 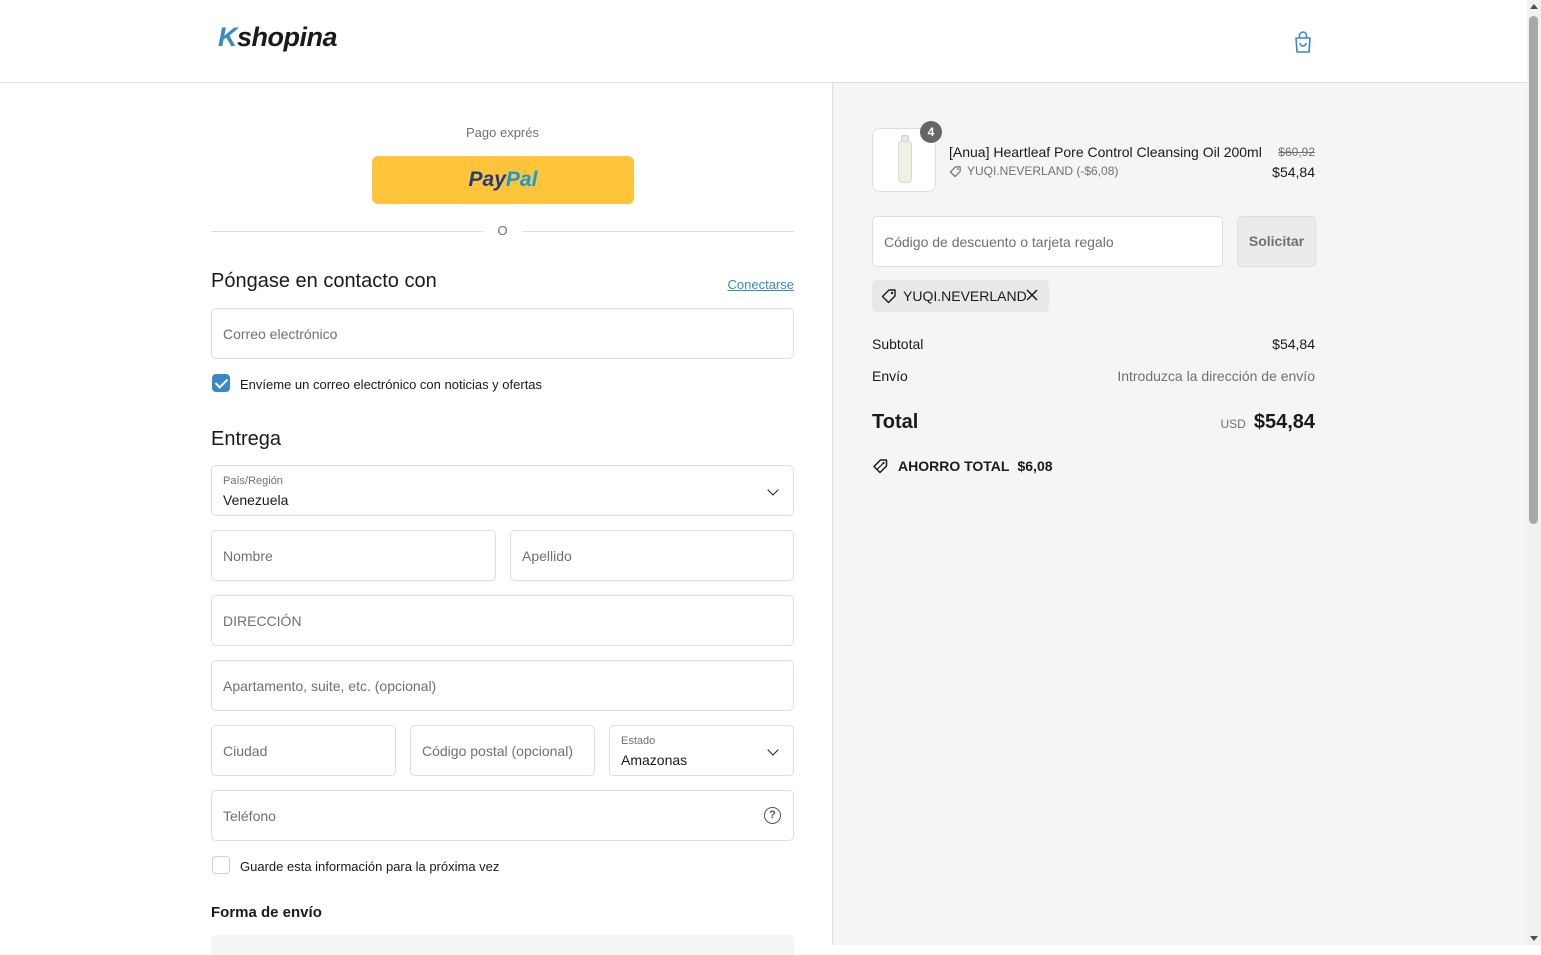 I want to click on country-select: País/Región Venezuela, so click(x=502, y=490).